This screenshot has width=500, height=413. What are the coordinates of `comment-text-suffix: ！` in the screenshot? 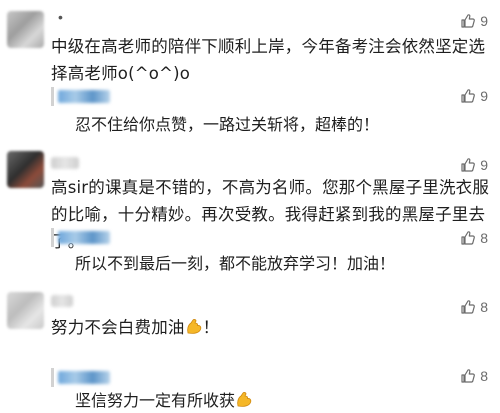 It's located at (211, 327).